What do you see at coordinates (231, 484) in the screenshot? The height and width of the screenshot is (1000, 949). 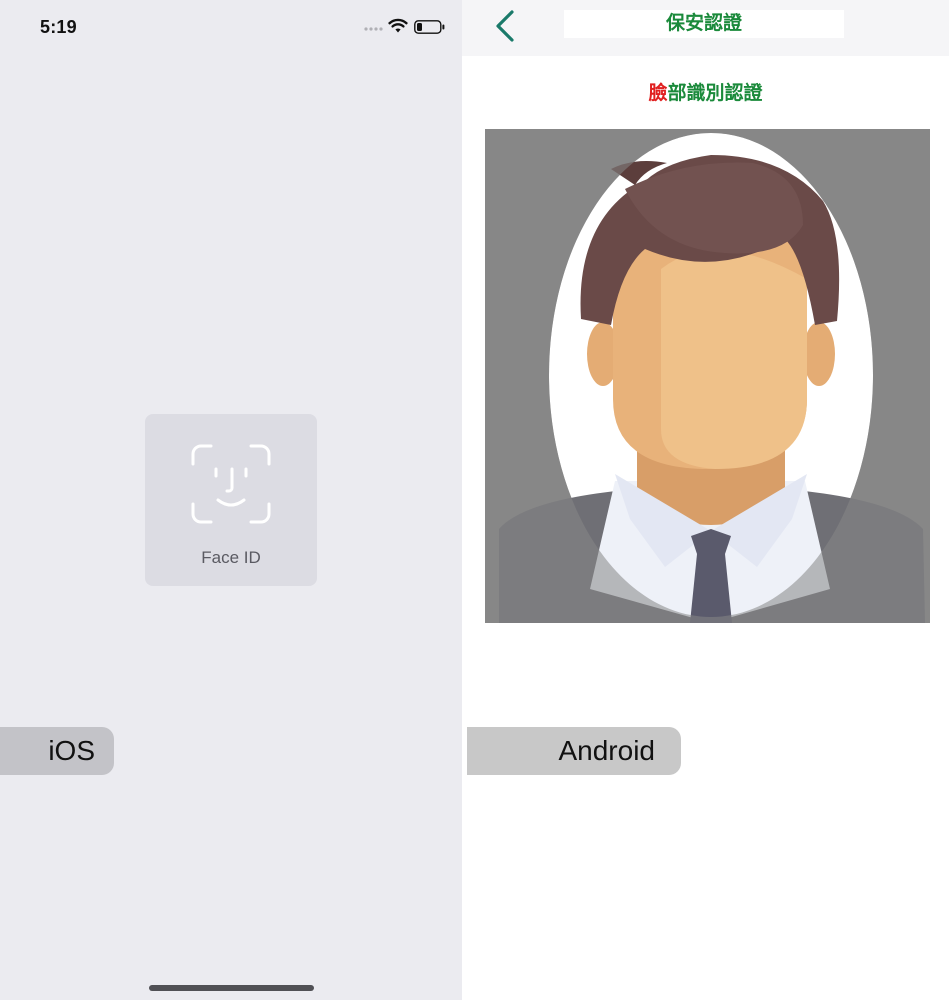 I see `face-id-icon` at bounding box center [231, 484].